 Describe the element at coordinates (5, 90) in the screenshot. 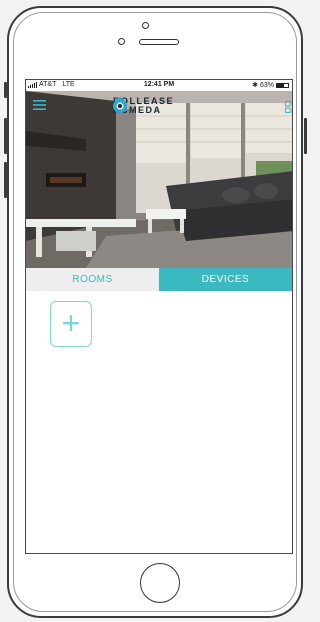

I see `mute-switch` at that location.